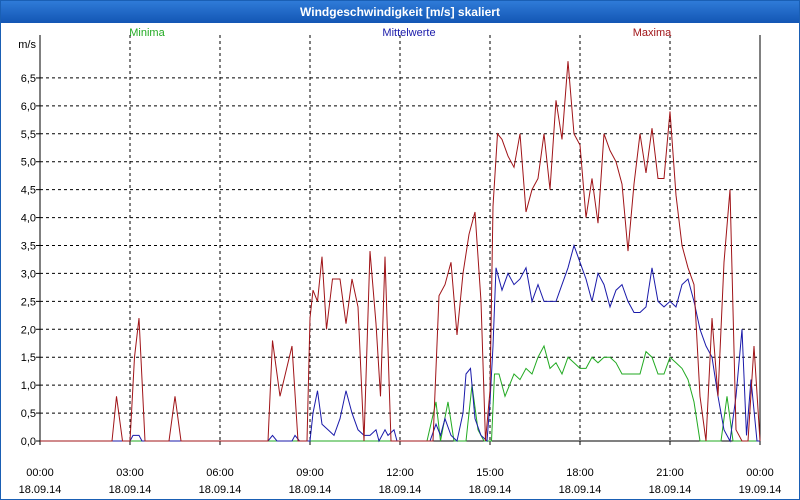 Image resolution: width=800 pixels, height=500 pixels. What do you see at coordinates (147, 33) in the screenshot?
I see `legend-entry-minima: Minima` at bounding box center [147, 33].